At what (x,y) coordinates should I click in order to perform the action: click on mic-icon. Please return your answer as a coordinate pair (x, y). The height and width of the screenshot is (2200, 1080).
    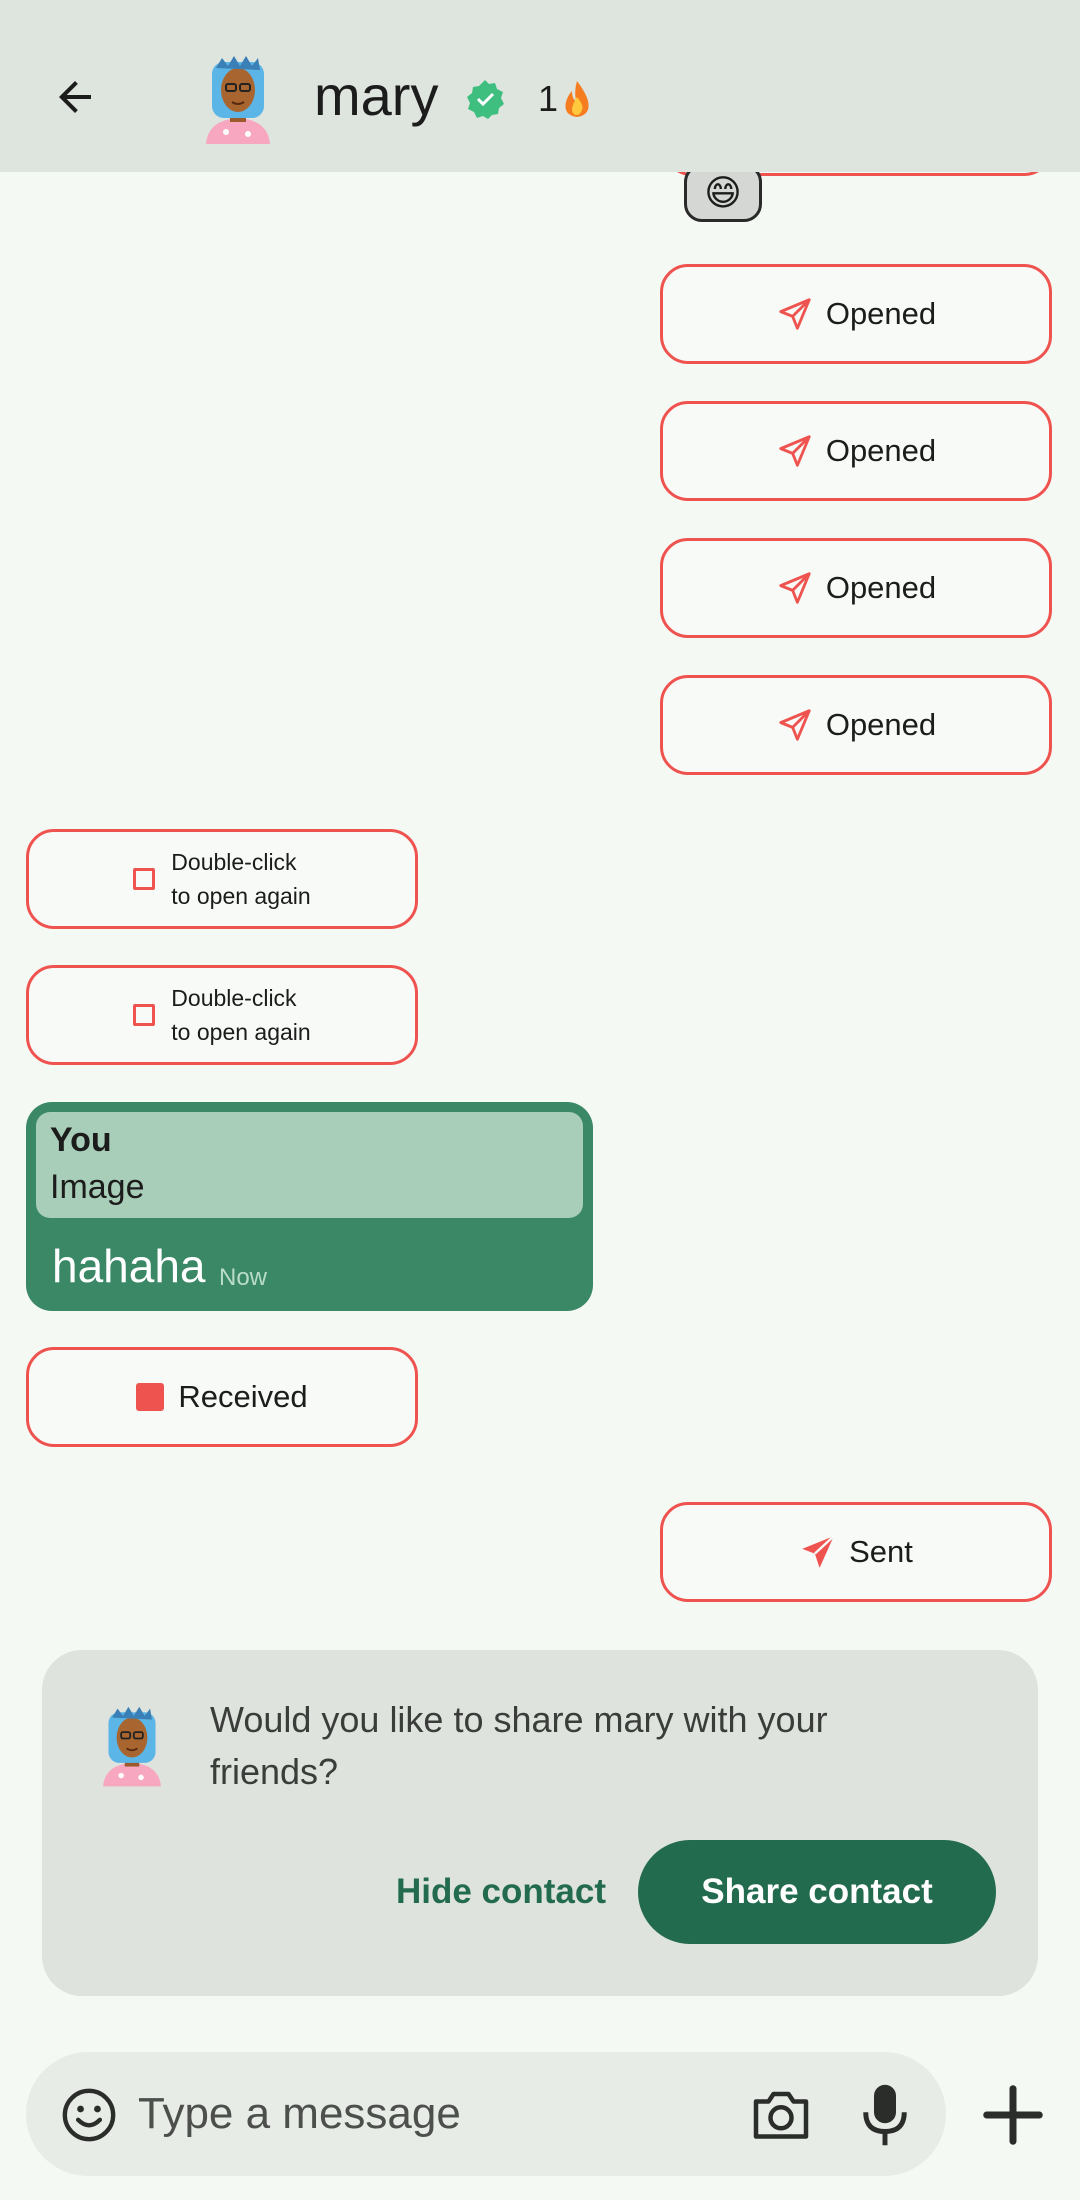
    Looking at the image, I should click on (885, 2115).